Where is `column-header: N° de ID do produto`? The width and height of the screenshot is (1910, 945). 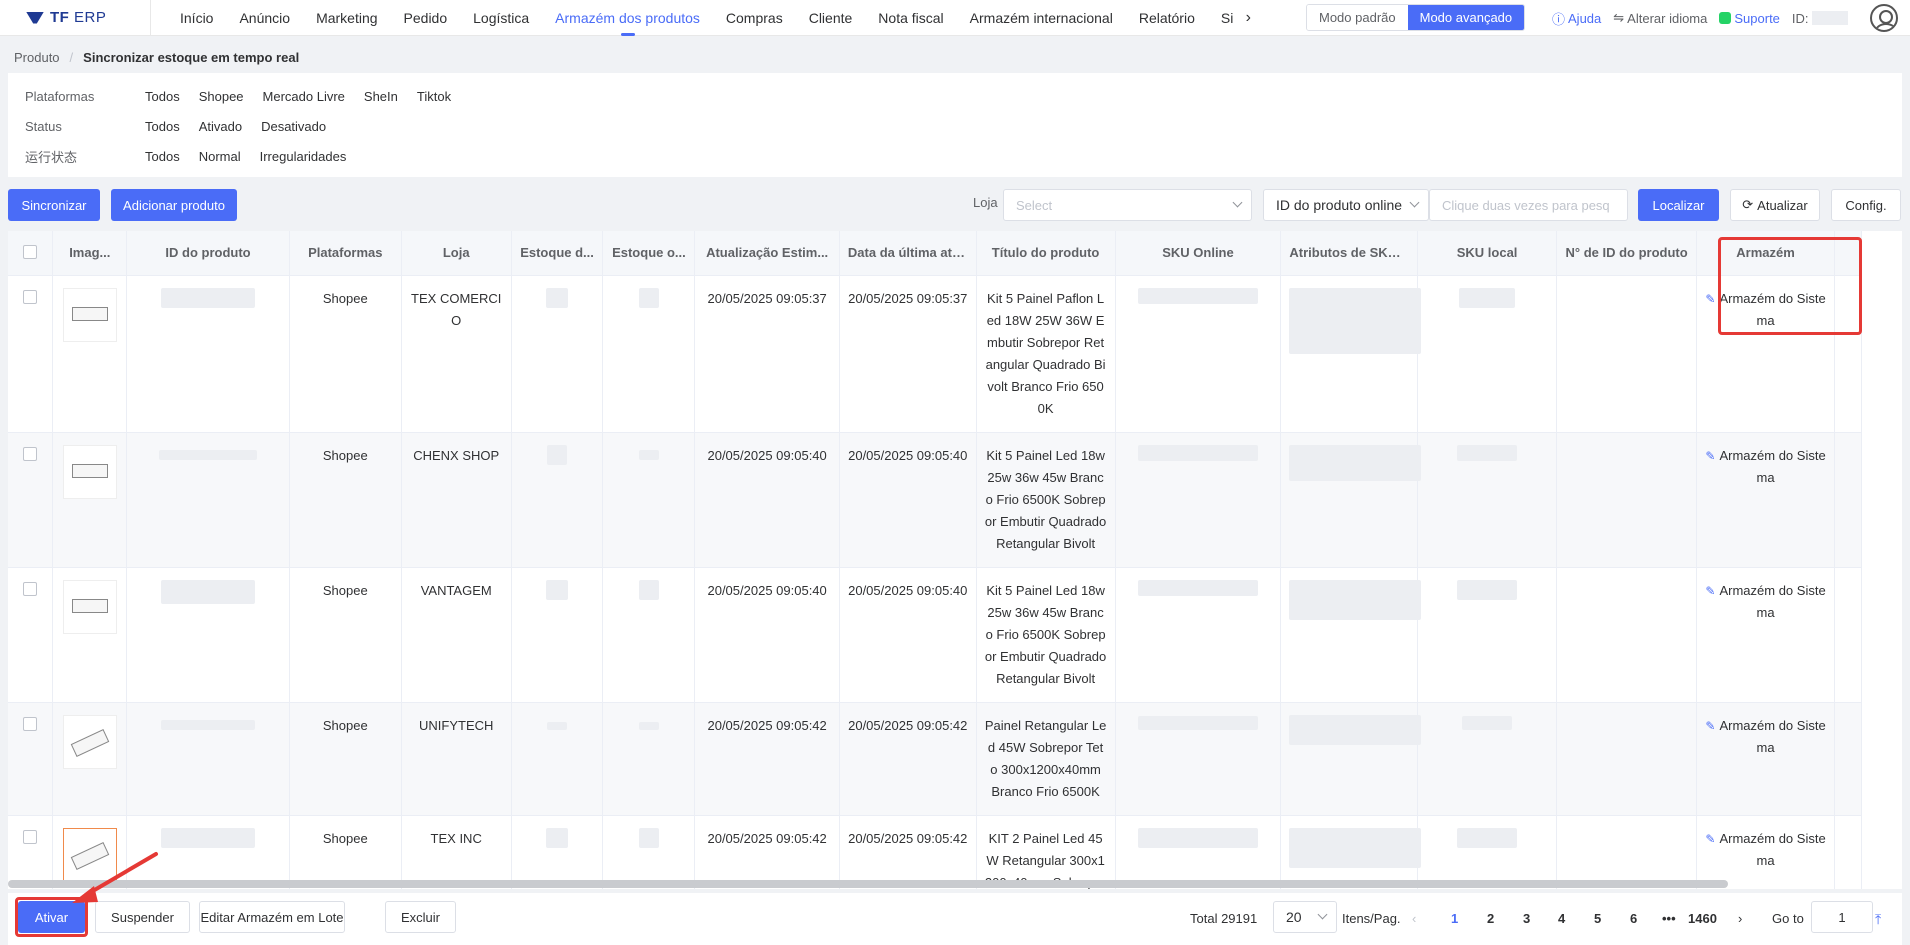 column-header: N° de ID do produto is located at coordinates (1627, 253).